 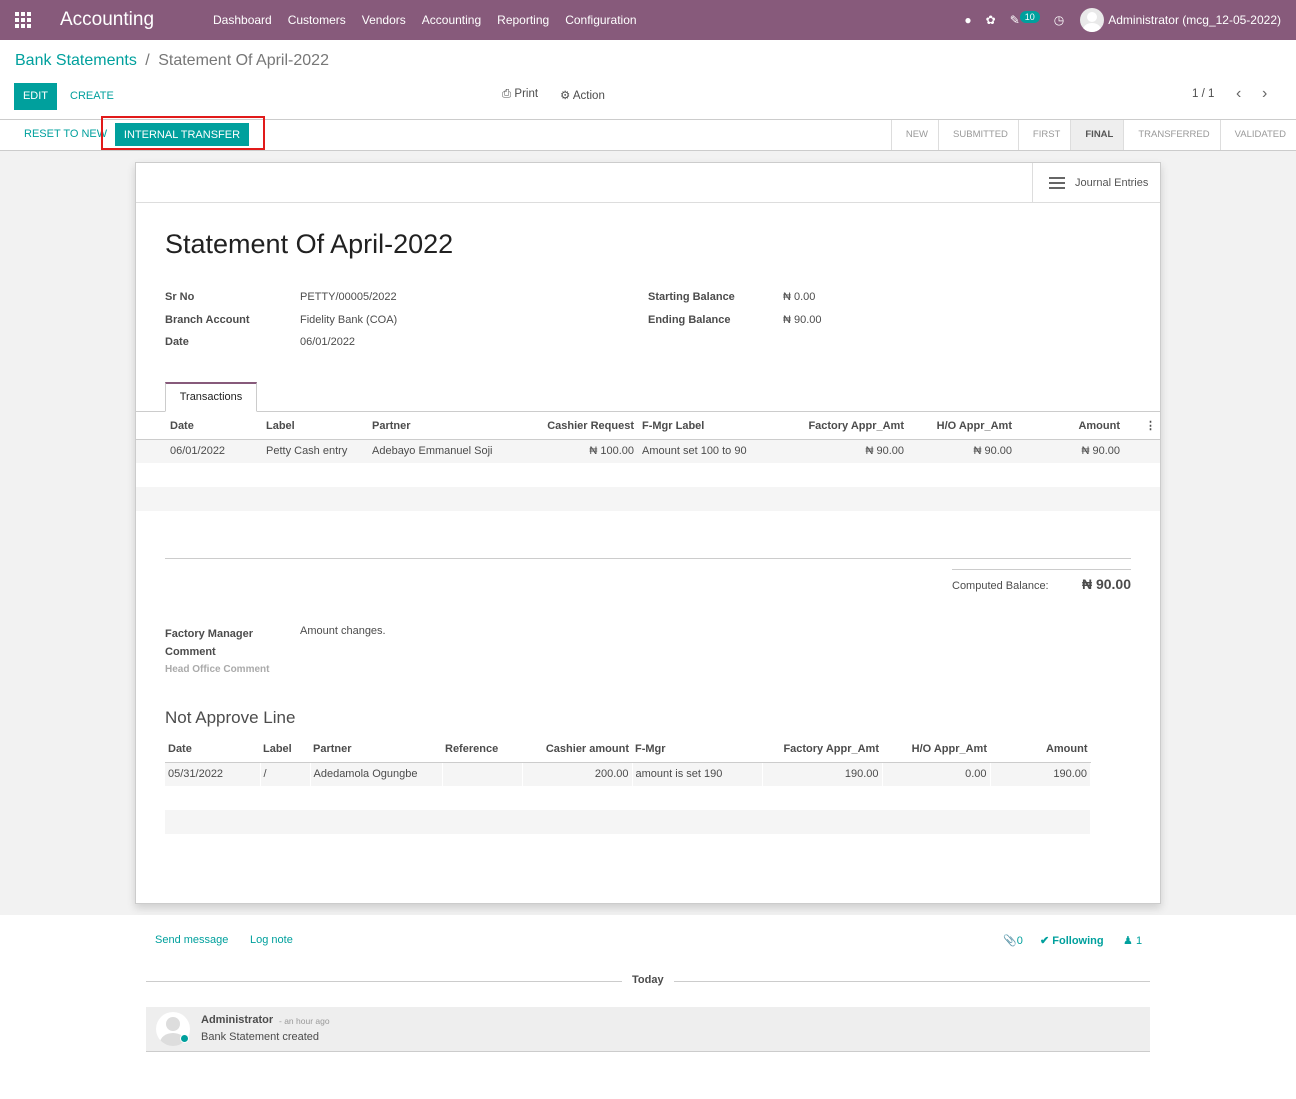 I want to click on date-label: Date, so click(x=177, y=342).